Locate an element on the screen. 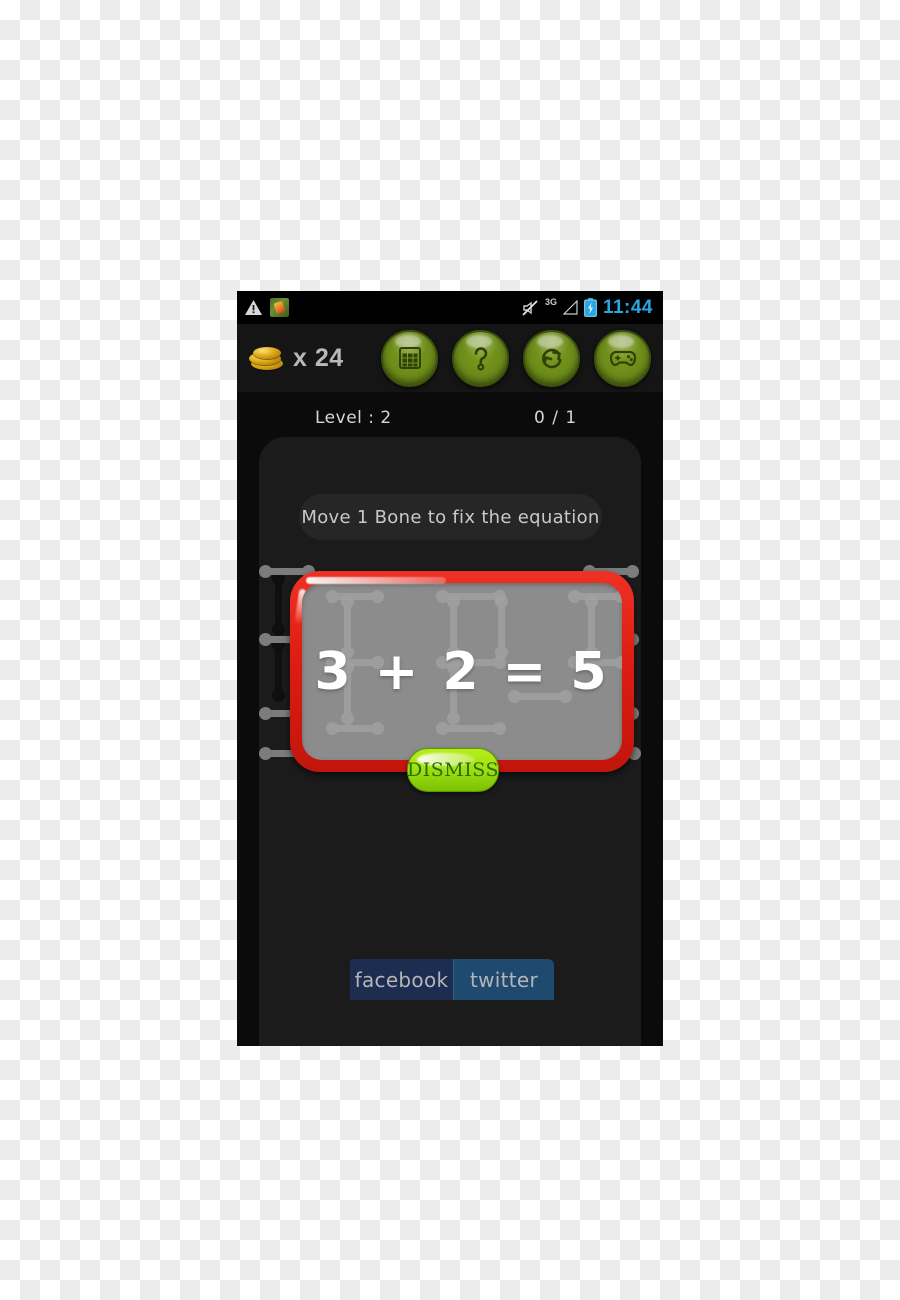  status-bar-right-icons: 3G 11:44 is located at coordinates (587, 307).